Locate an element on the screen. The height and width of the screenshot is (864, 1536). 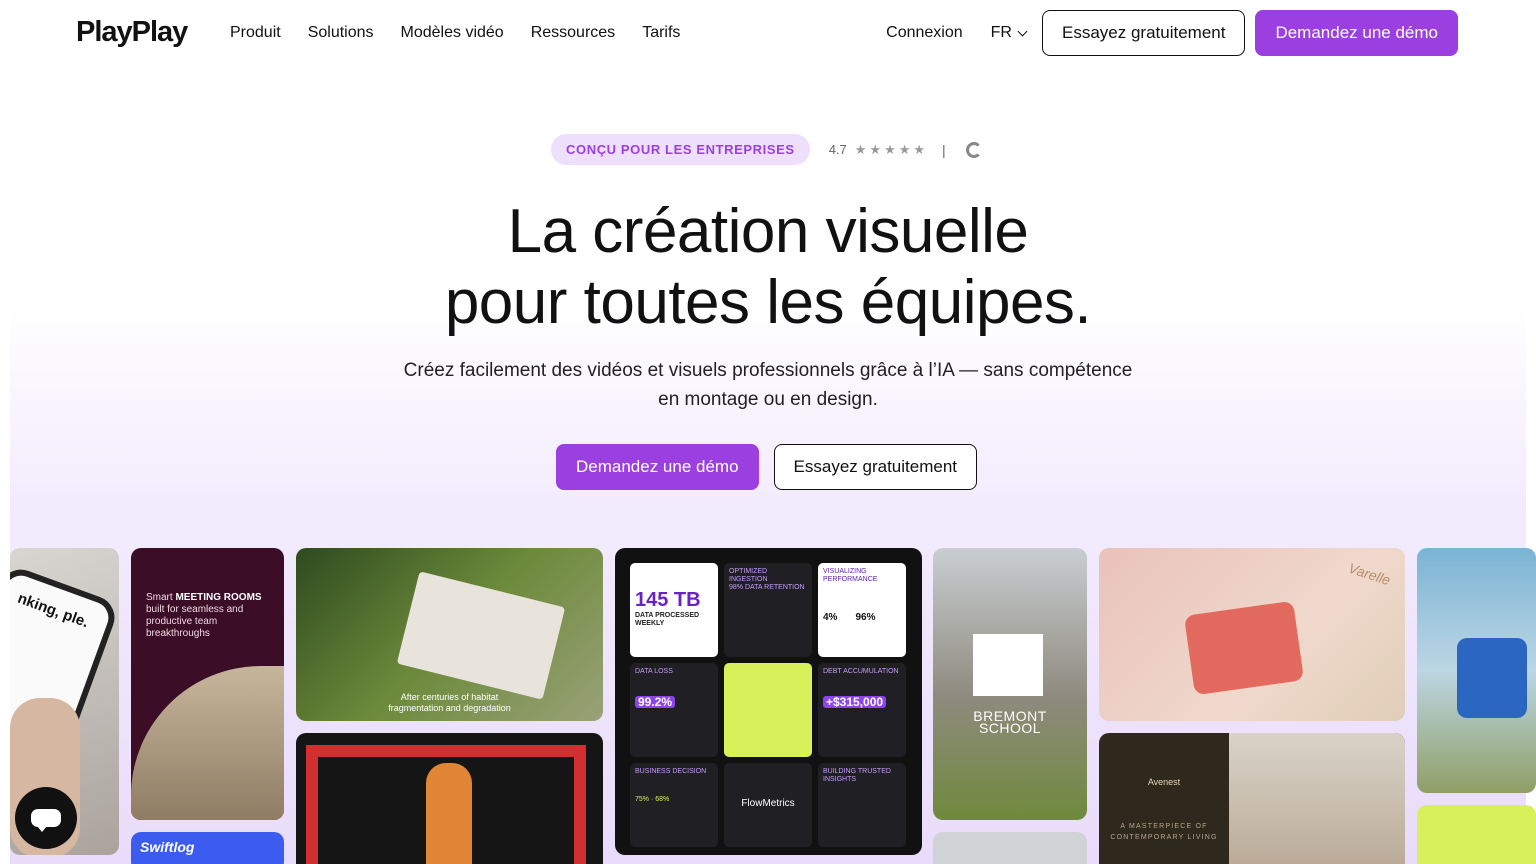
flow-tile-data-loss: DATA LOSS 99.2% is located at coordinates (674, 710).